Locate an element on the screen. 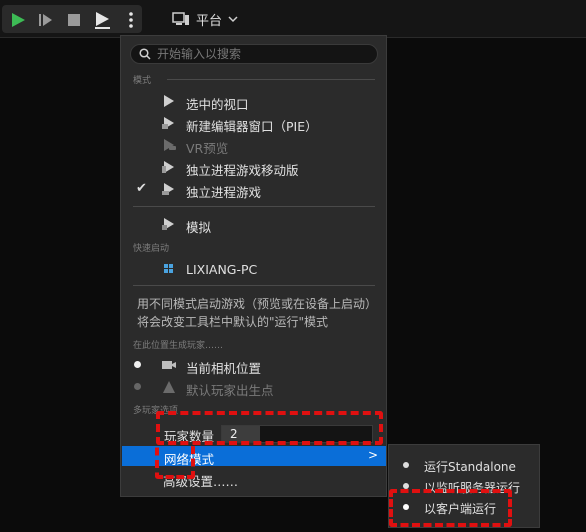 This screenshot has height=532, width=586. play-toolbar: 平台 is located at coordinates (293, 19).